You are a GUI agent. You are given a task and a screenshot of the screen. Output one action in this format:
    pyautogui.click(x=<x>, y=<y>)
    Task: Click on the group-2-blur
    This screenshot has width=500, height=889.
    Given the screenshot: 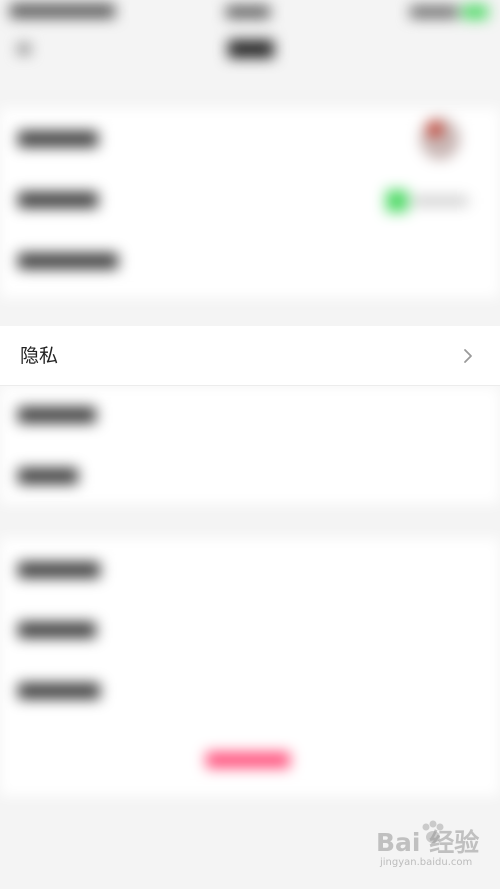 What is the action you would take?
    pyautogui.click(x=250, y=445)
    